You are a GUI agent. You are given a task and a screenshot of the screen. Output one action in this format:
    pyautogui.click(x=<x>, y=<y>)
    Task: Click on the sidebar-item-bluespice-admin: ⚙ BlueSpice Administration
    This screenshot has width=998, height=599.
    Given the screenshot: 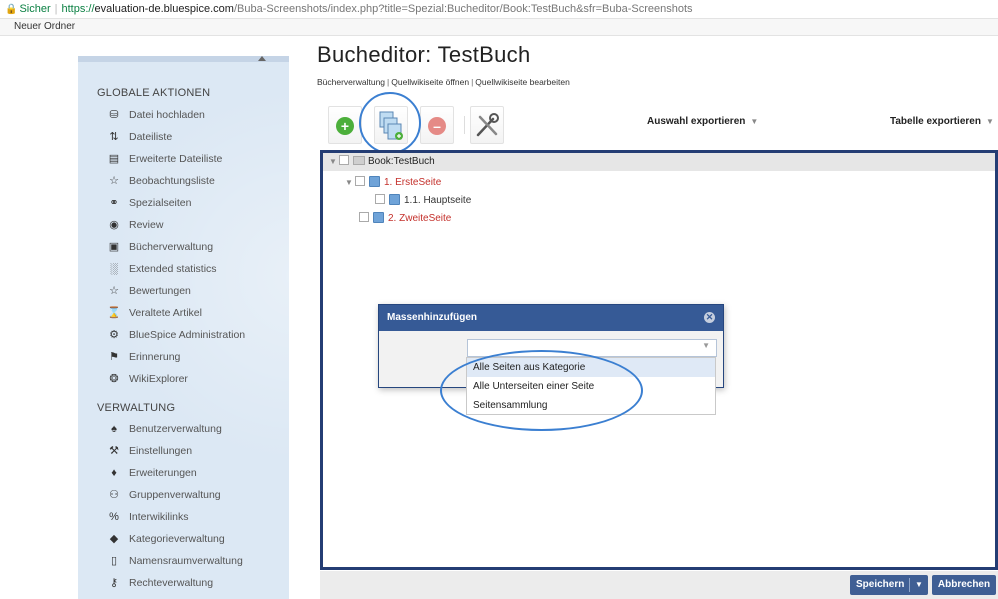 What is the action you would take?
    pyautogui.click(x=192, y=335)
    